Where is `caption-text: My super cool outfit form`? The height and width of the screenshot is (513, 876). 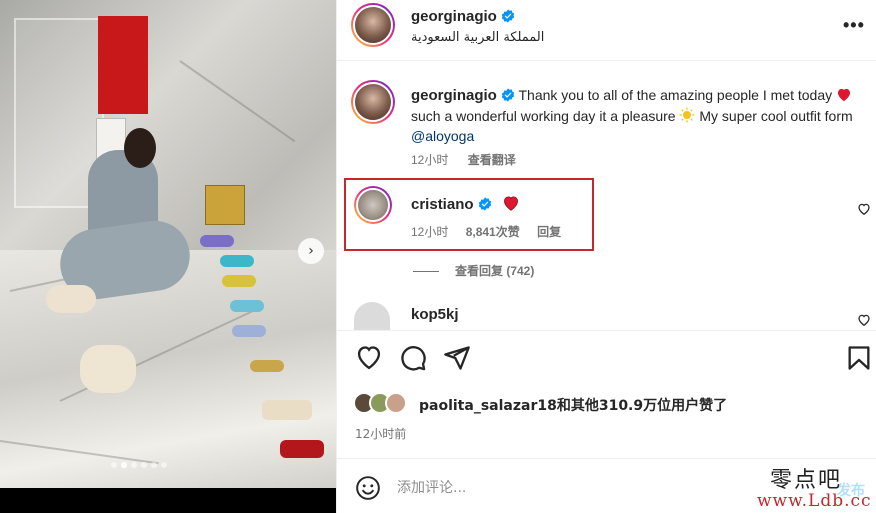 caption-text: My super cool outfit form is located at coordinates (776, 116).